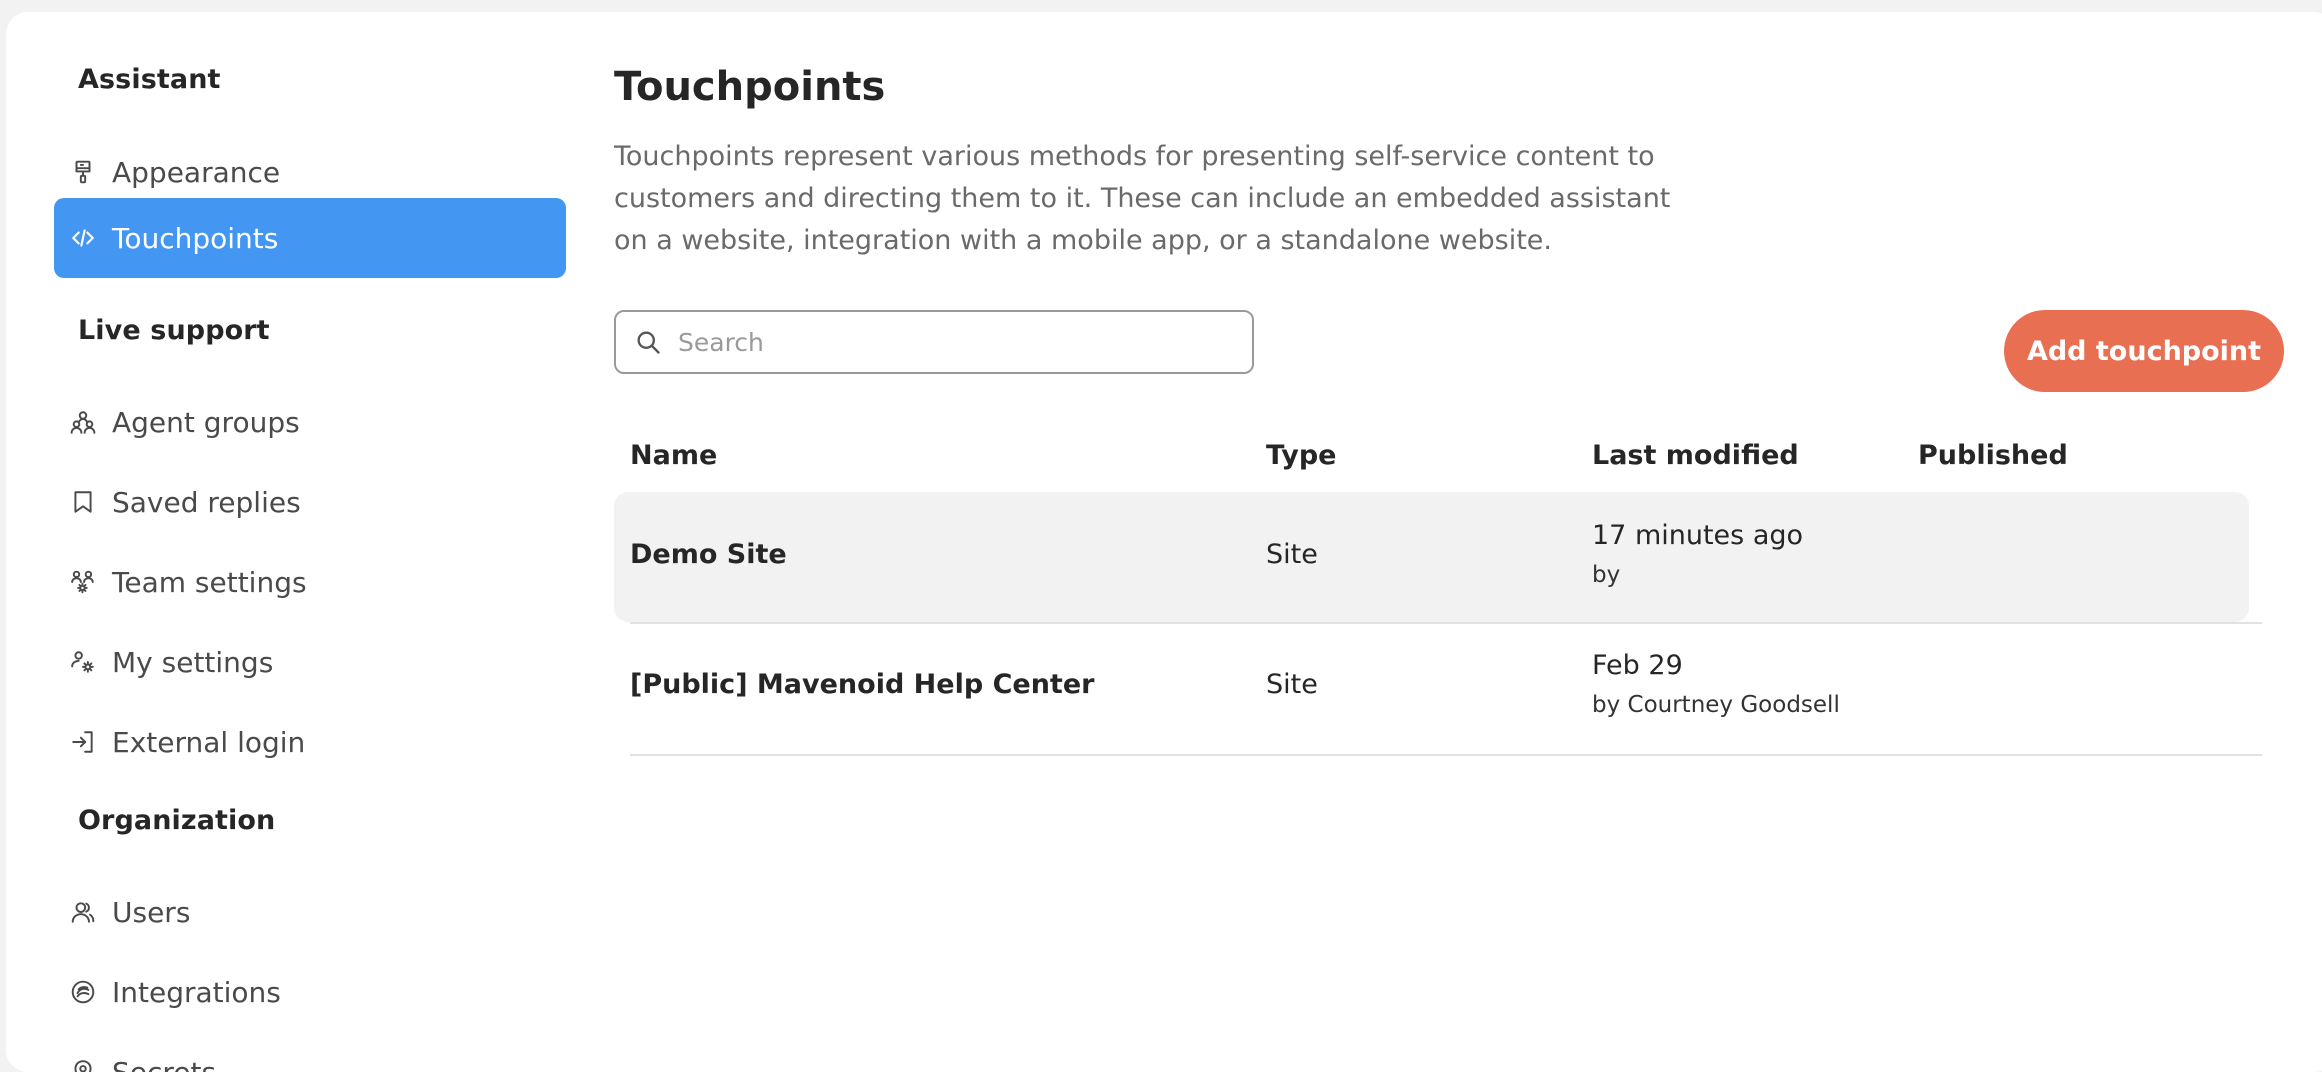  I want to click on users-icon, so click(83, 912).